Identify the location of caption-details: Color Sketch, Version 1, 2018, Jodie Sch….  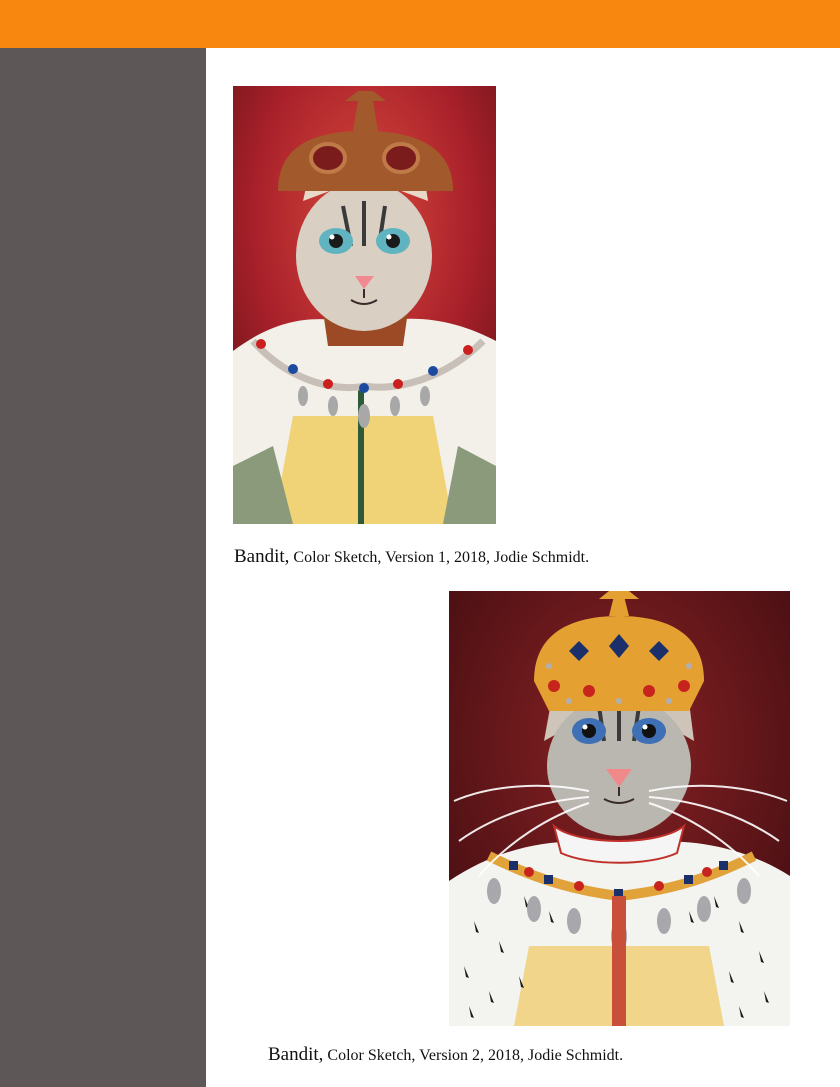
(441, 557).